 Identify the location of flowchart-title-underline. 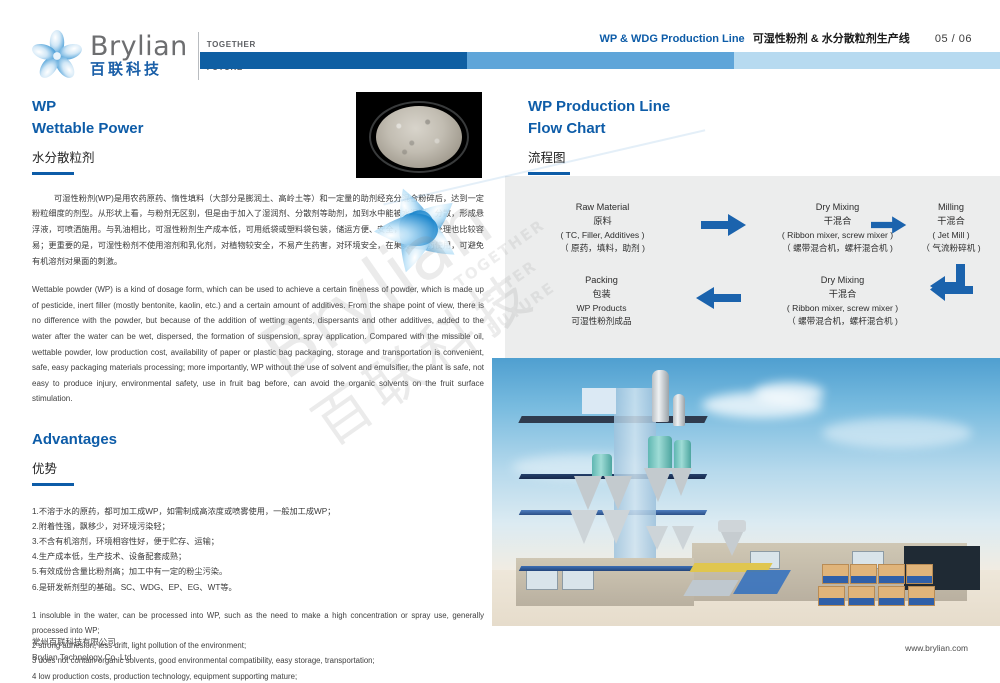
(549, 173).